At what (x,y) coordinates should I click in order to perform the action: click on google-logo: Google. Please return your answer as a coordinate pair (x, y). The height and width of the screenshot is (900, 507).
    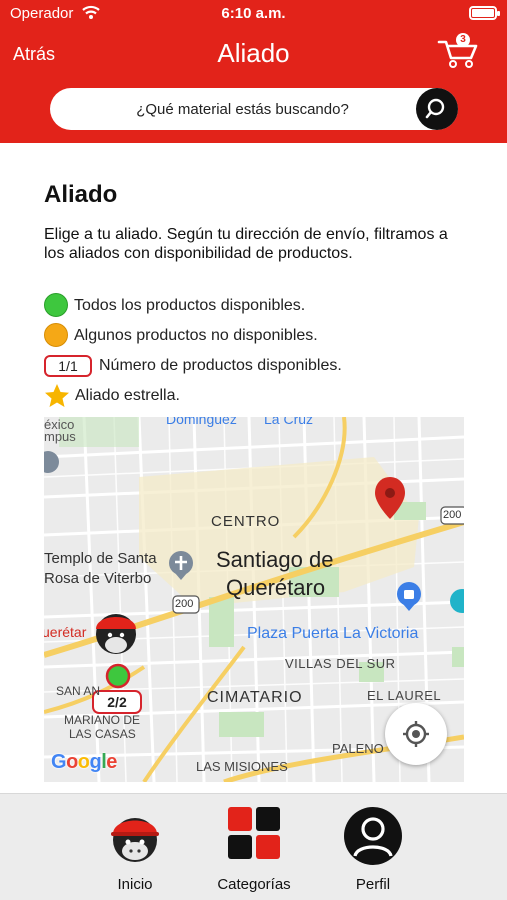
    Looking at the image, I should click on (84, 762).